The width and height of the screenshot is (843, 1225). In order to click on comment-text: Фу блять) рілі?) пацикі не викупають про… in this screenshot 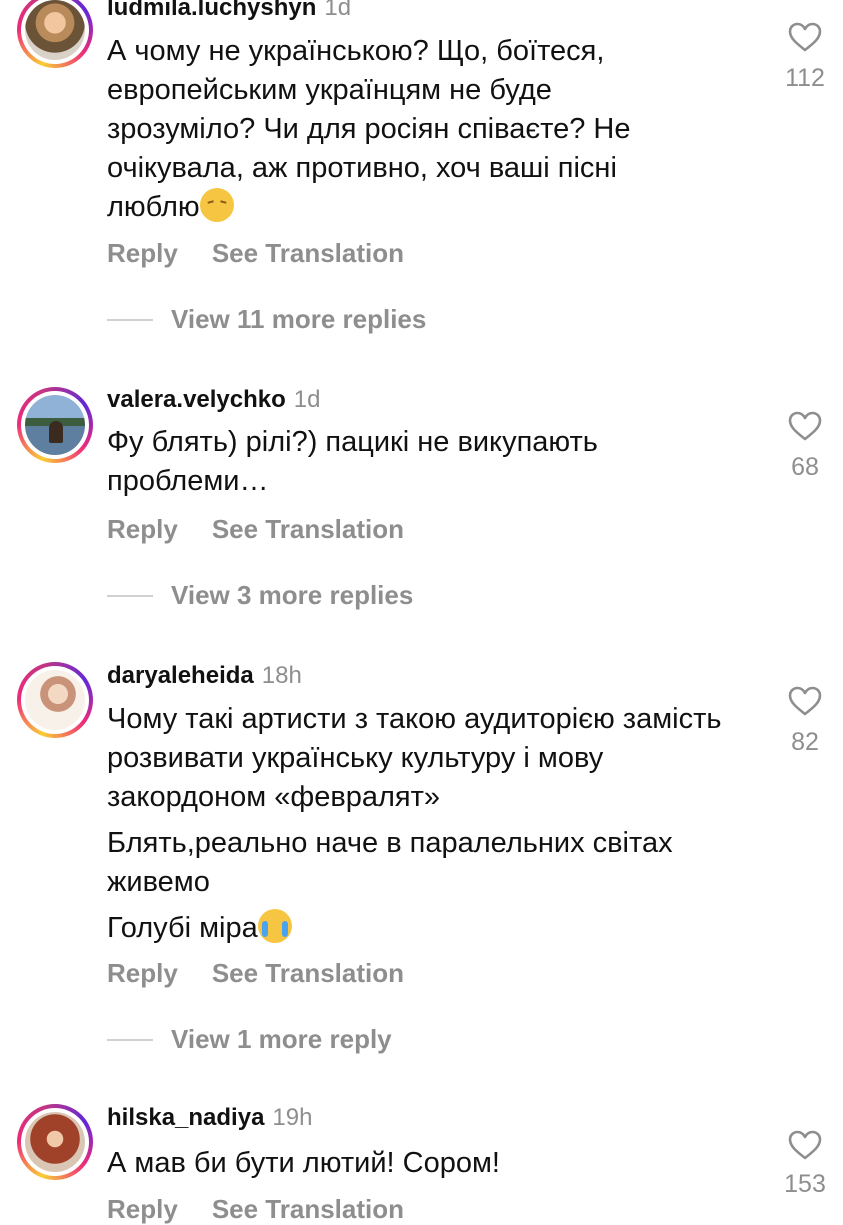, I will do `click(352, 461)`.